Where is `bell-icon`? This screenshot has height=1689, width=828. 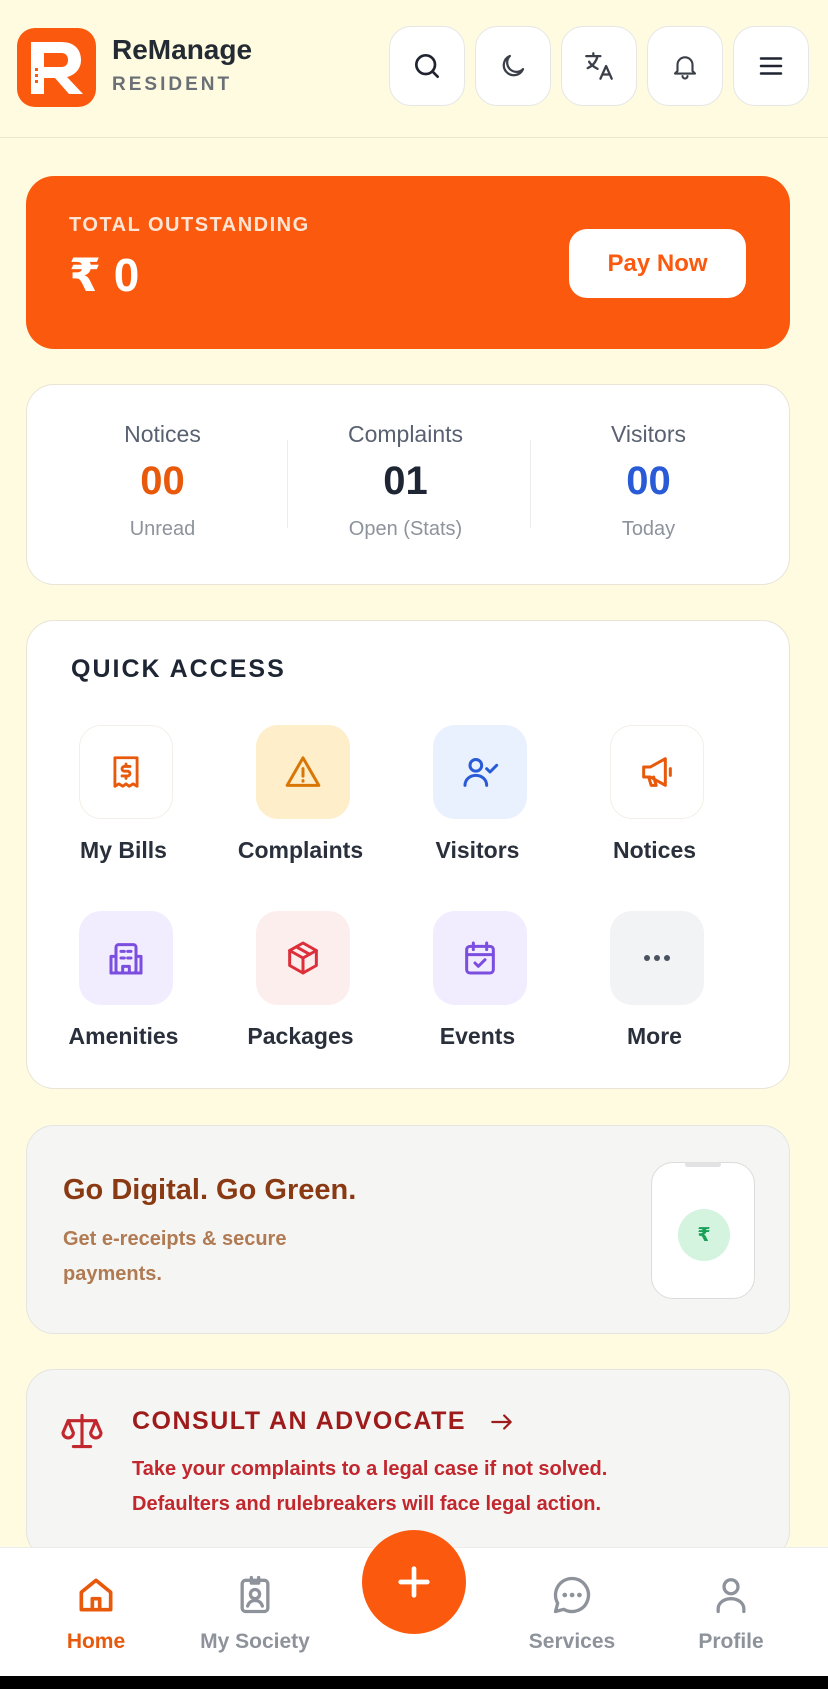 bell-icon is located at coordinates (685, 68).